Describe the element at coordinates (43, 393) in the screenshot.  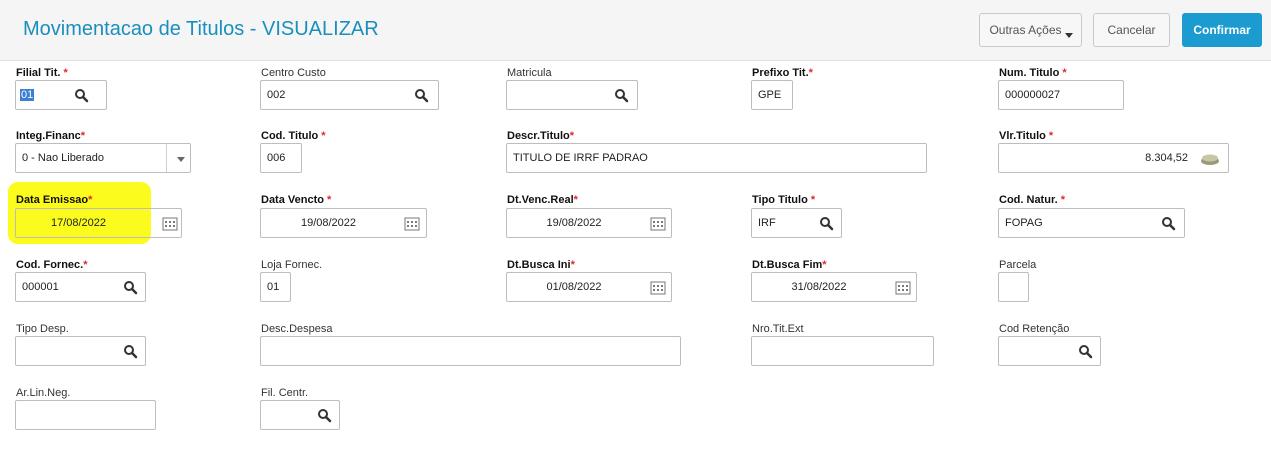
I see `ar-lin-neg-label: Ar.Lin.Neg.` at that location.